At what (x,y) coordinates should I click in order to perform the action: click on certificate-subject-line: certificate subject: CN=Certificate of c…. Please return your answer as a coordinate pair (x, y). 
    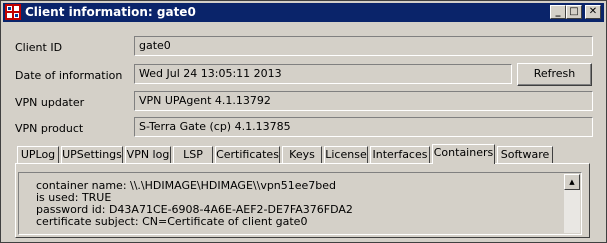
    Looking at the image, I should click on (172, 221).